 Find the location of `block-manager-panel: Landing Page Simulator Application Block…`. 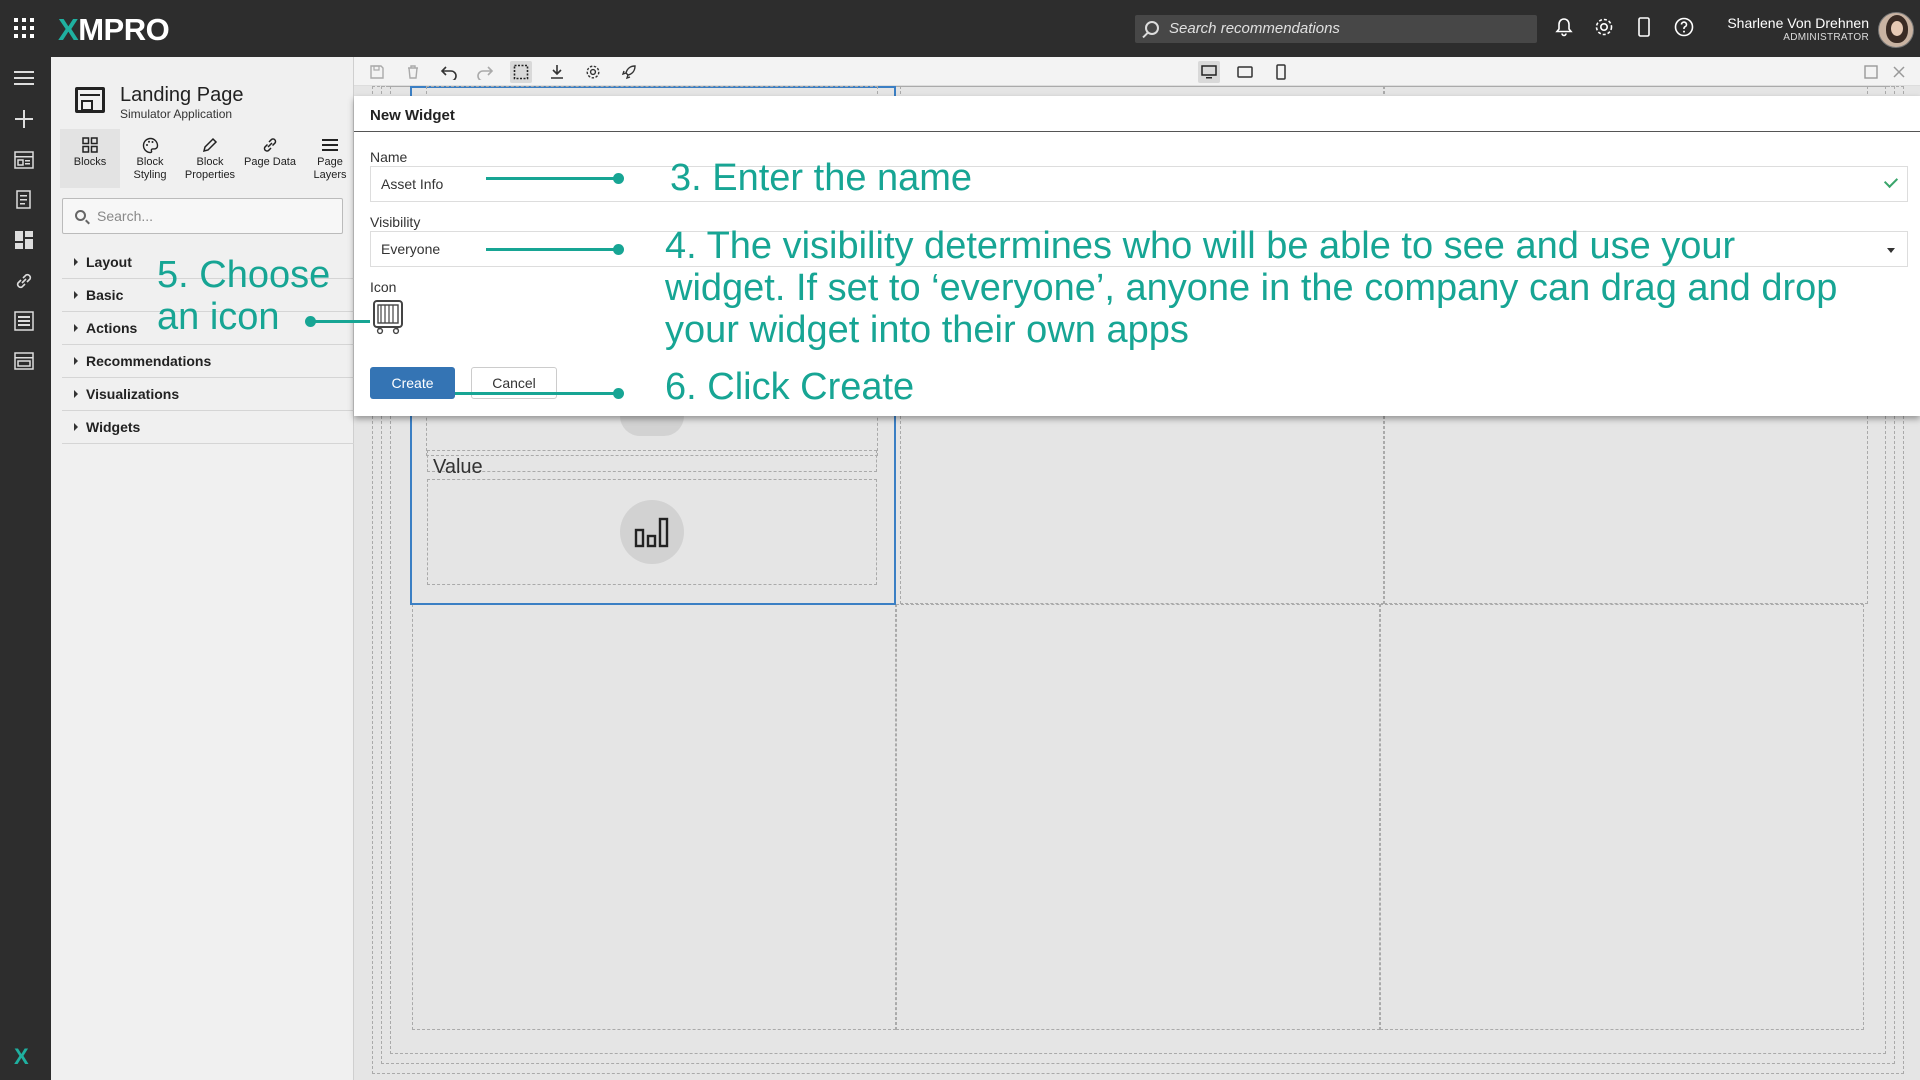

block-manager-panel: Landing Page Simulator Application Block… is located at coordinates (202, 568).